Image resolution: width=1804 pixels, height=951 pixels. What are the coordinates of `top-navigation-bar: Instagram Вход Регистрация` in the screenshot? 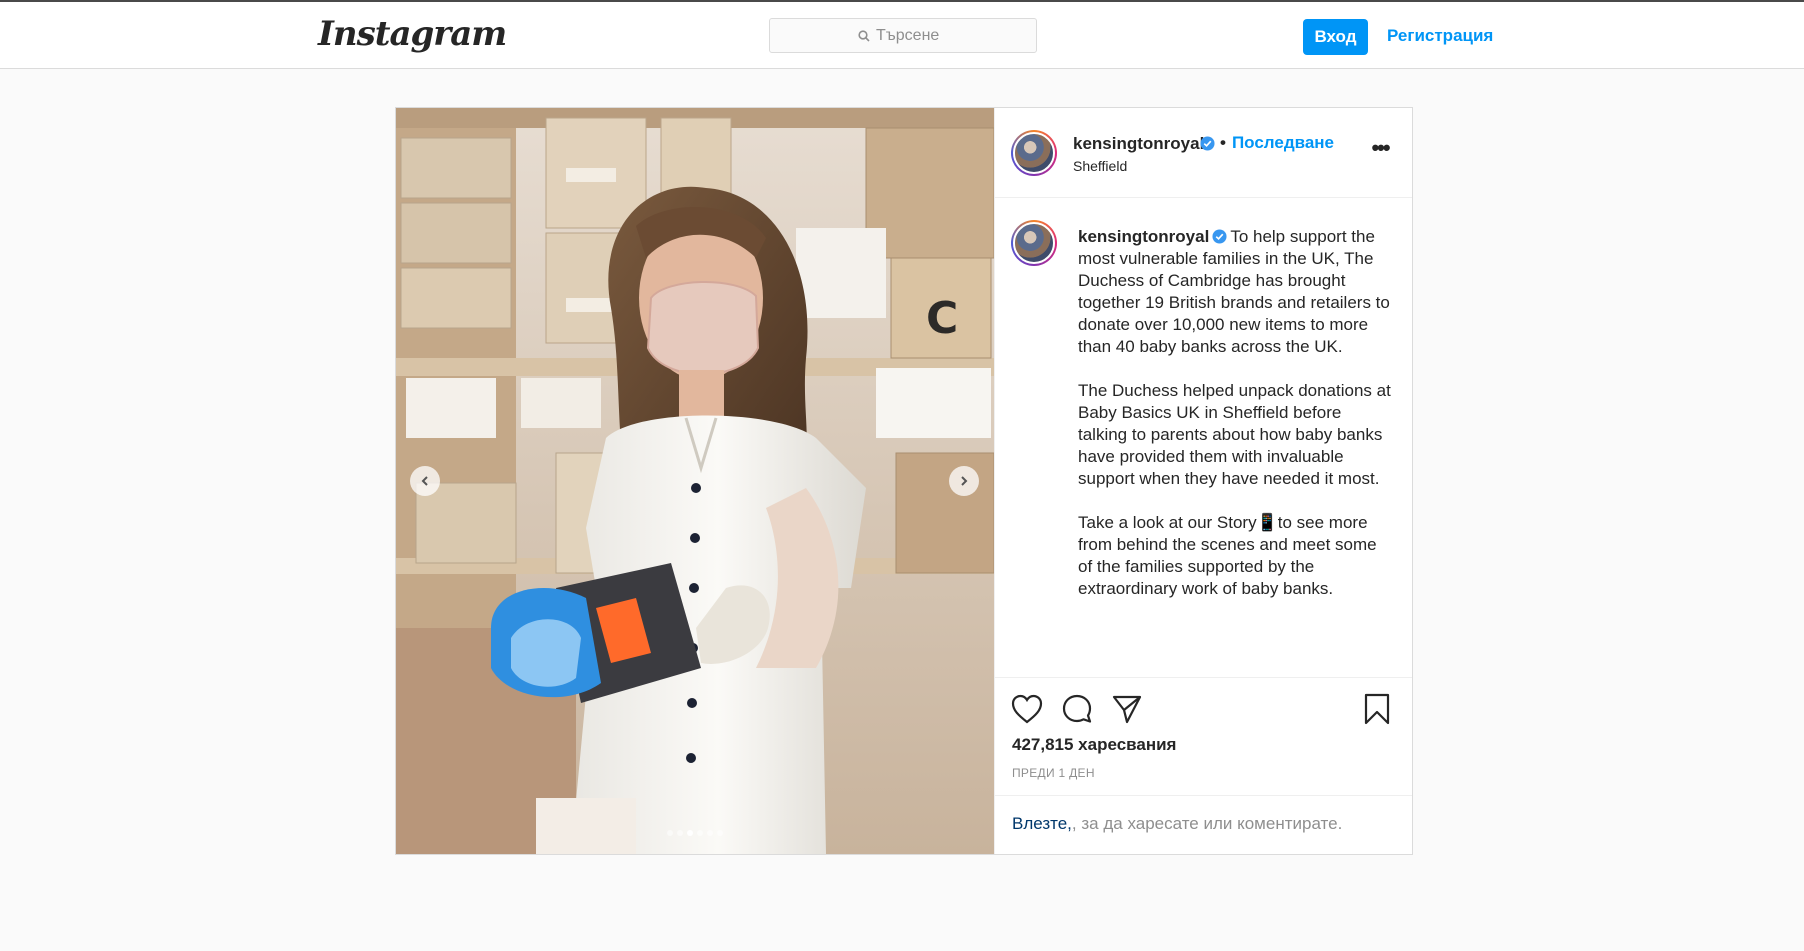 It's located at (902, 34).